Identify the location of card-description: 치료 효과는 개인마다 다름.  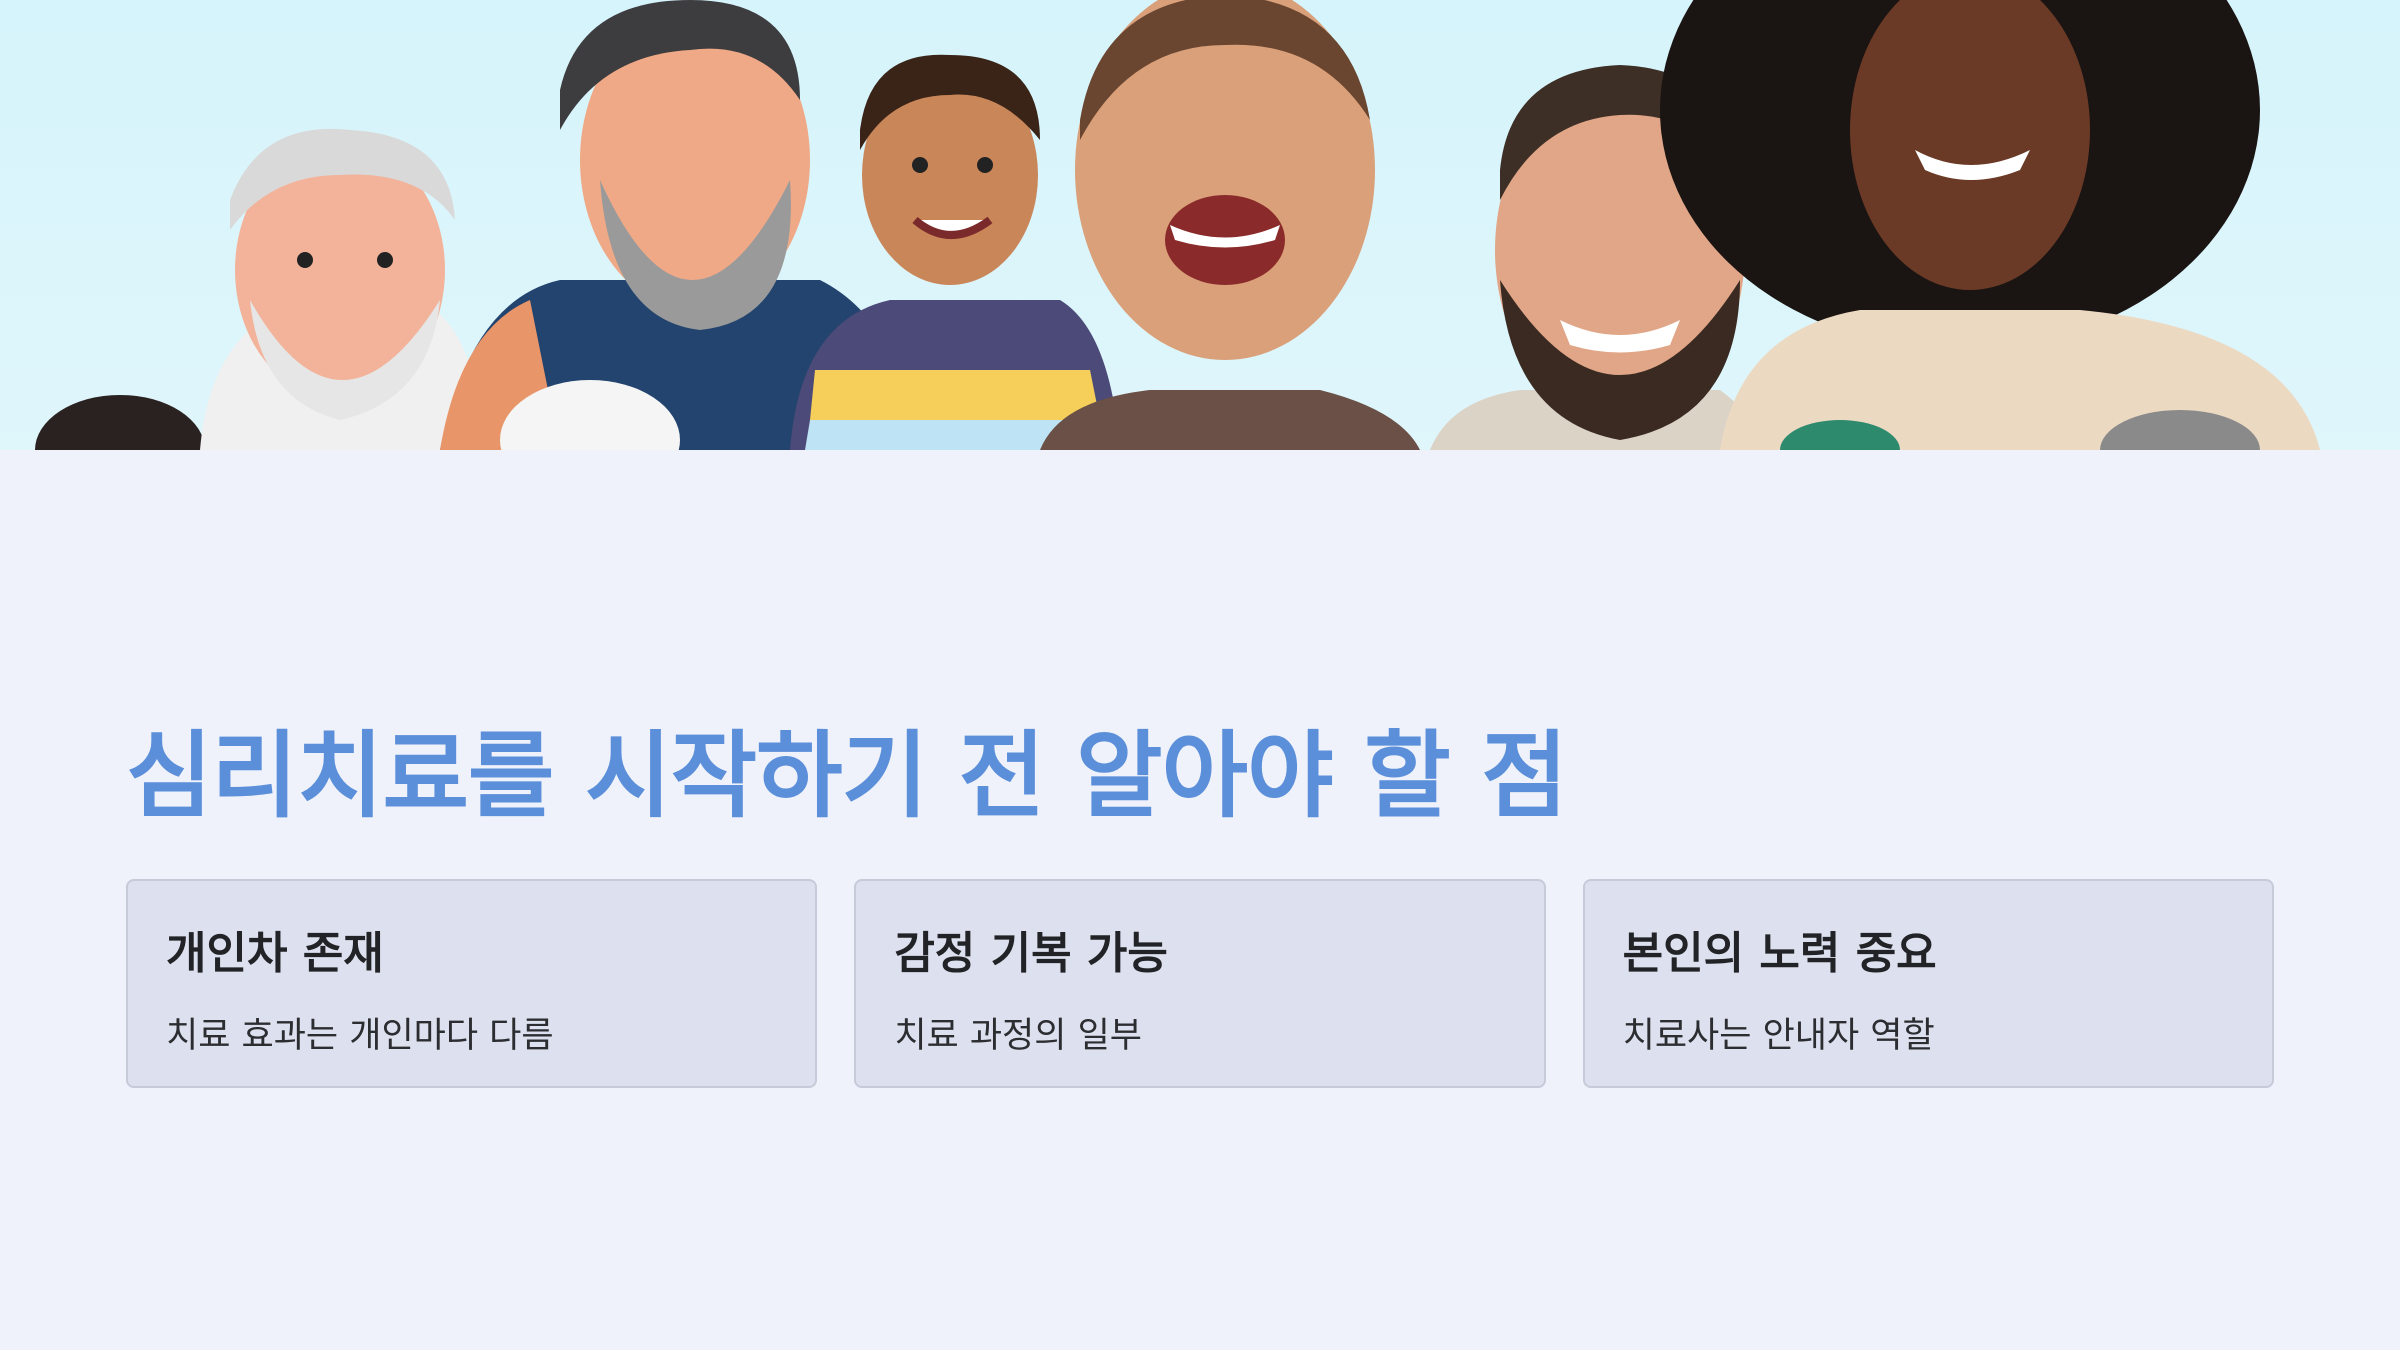
(360, 1036).